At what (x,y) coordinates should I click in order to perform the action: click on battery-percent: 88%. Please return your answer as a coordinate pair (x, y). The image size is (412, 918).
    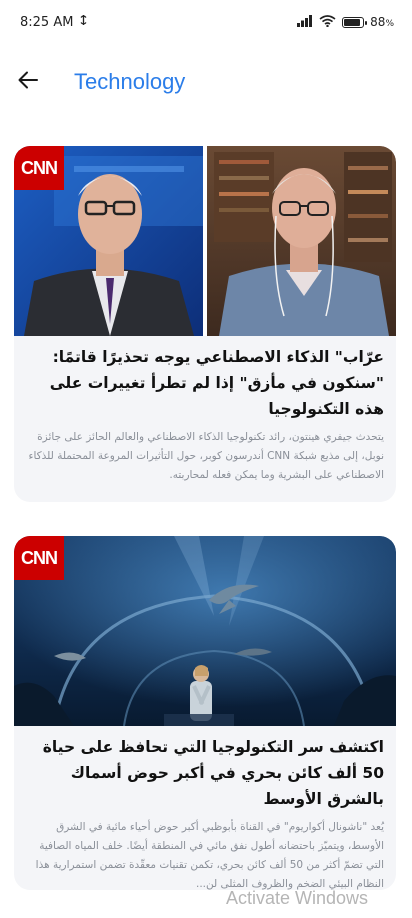
    Looking at the image, I should click on (382, 22).